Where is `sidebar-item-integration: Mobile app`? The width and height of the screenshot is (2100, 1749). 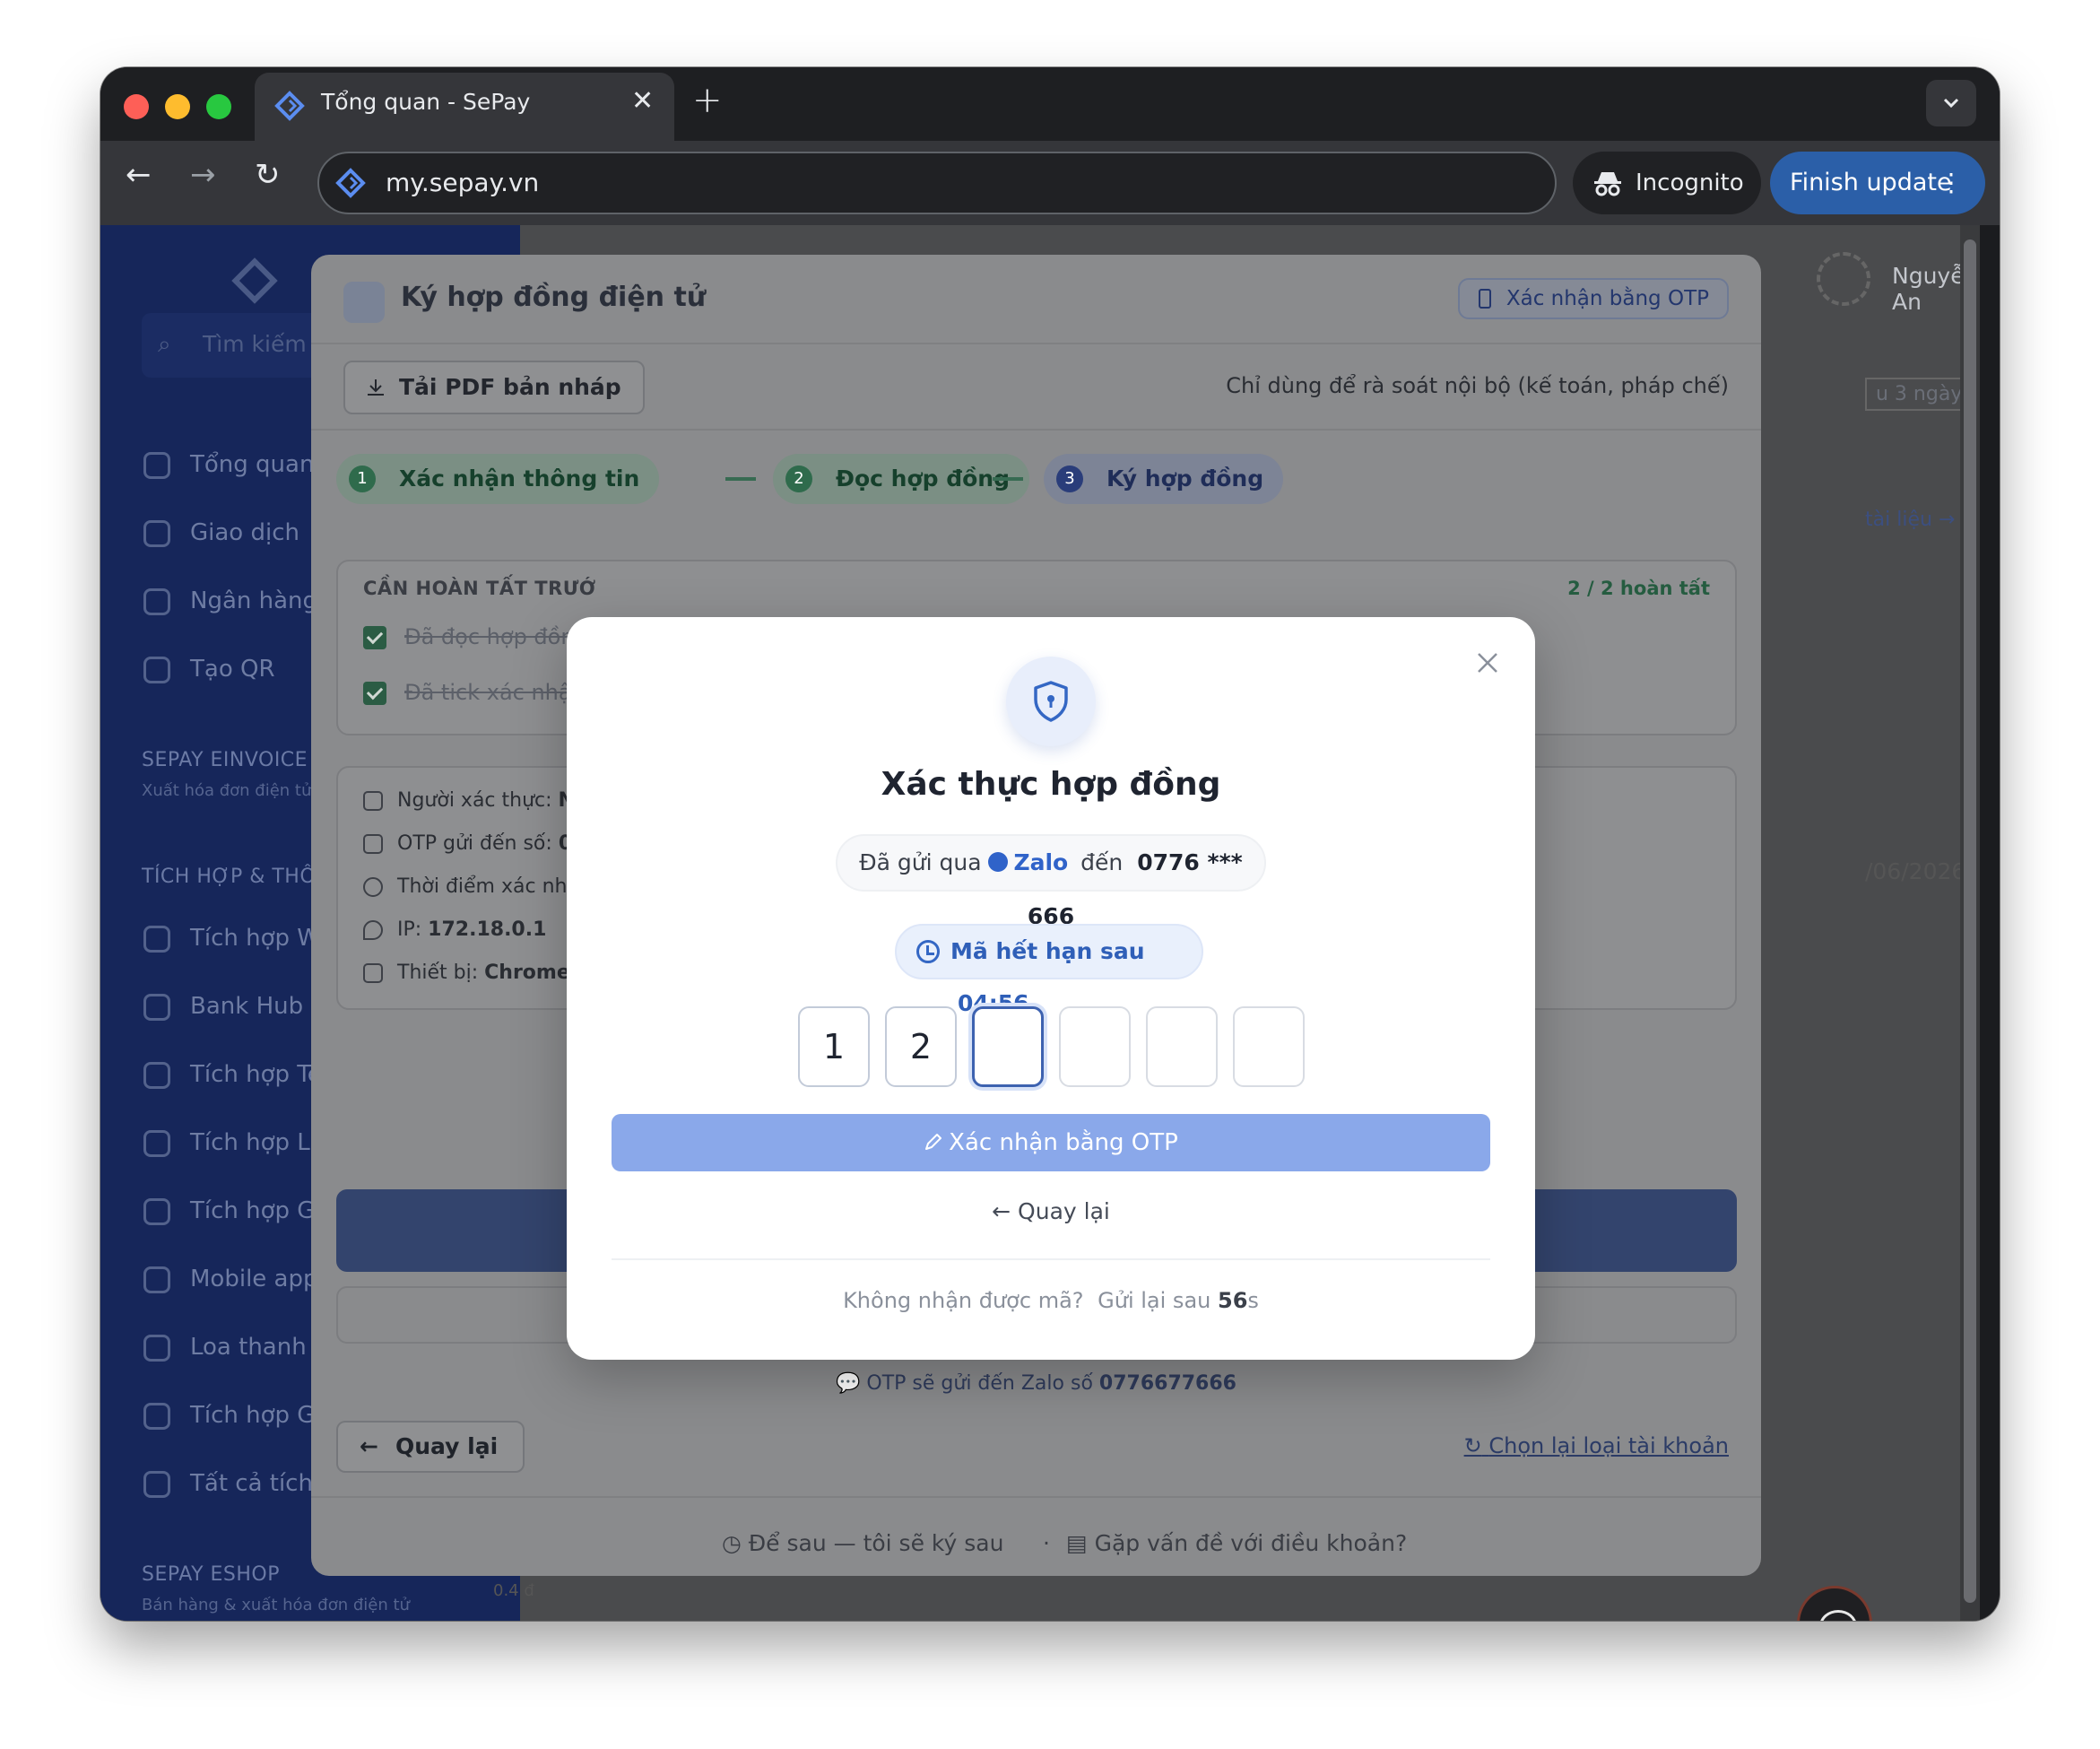 sidebar-item-integration: Mobile app is located at coordinates (230, 1279).